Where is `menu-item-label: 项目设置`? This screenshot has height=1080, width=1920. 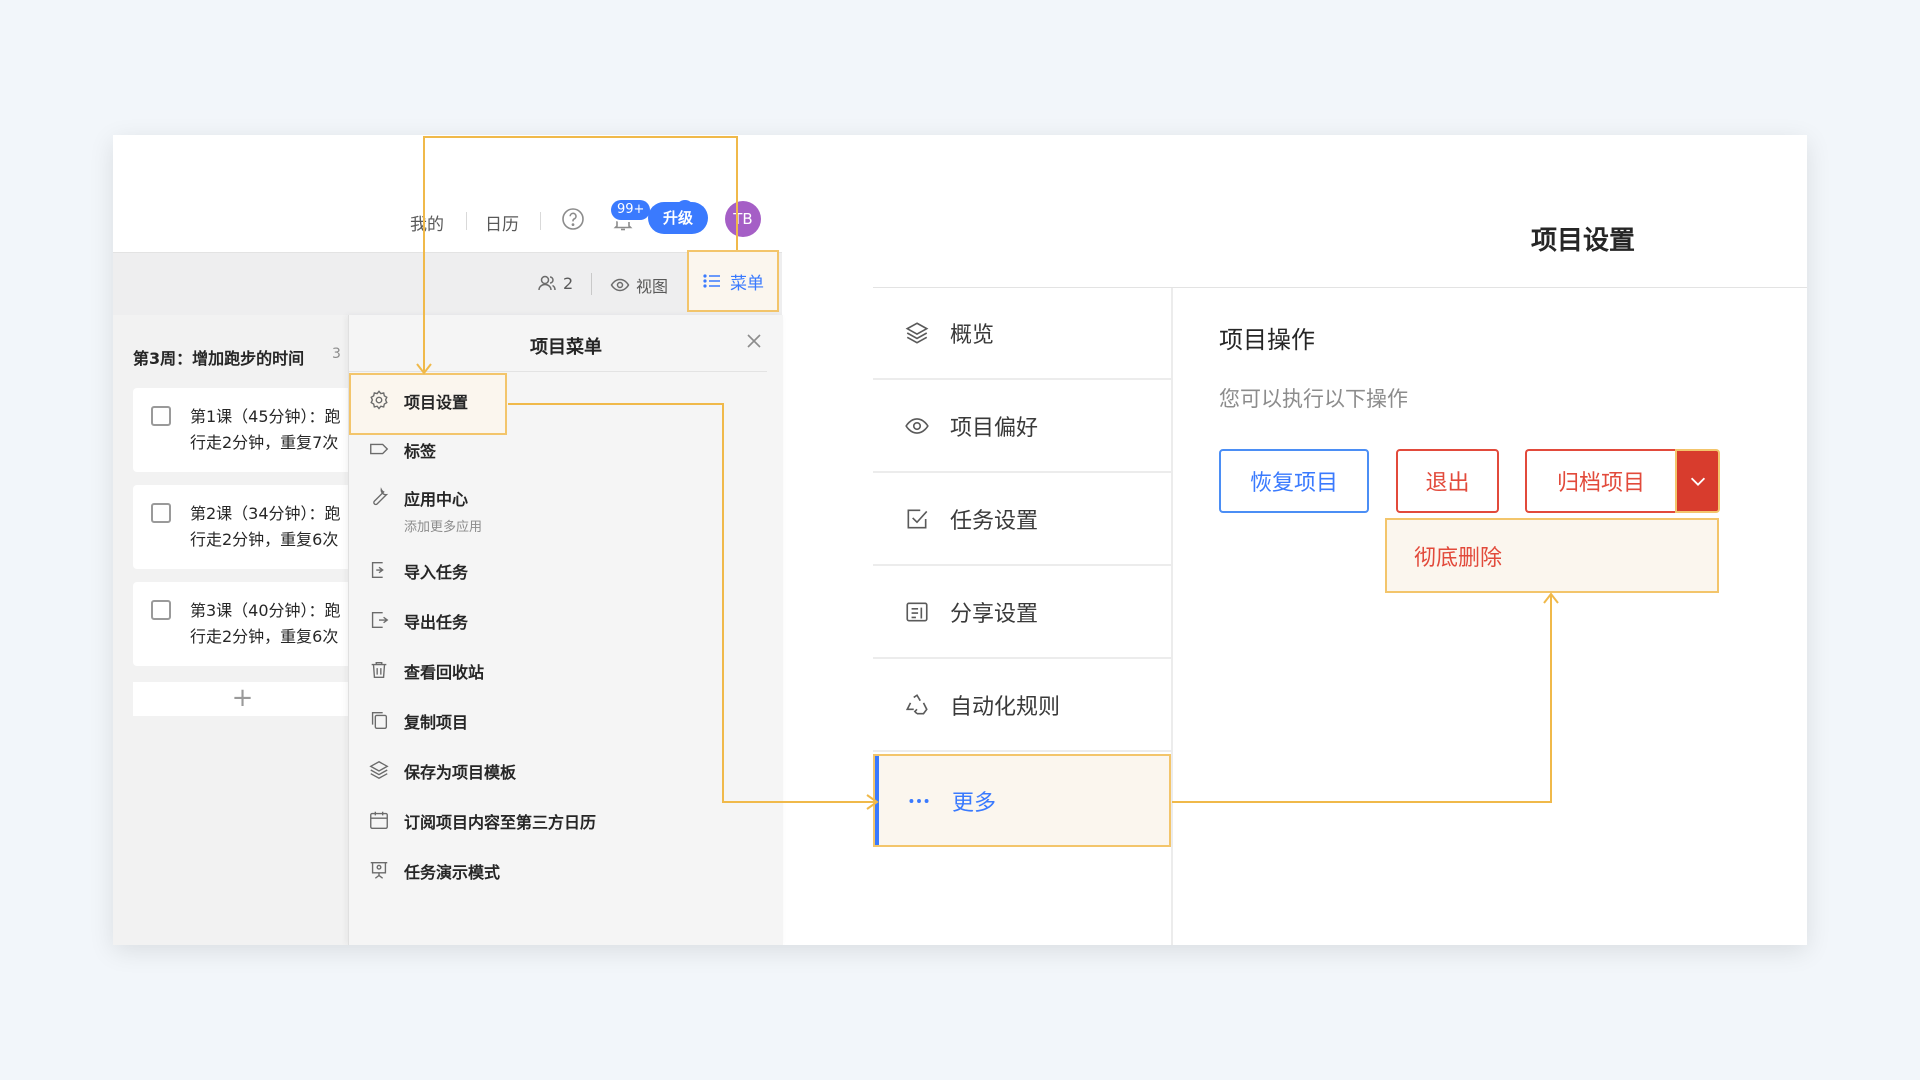
menu-item-label: 项目设置 is located at coordinates (436, 402).